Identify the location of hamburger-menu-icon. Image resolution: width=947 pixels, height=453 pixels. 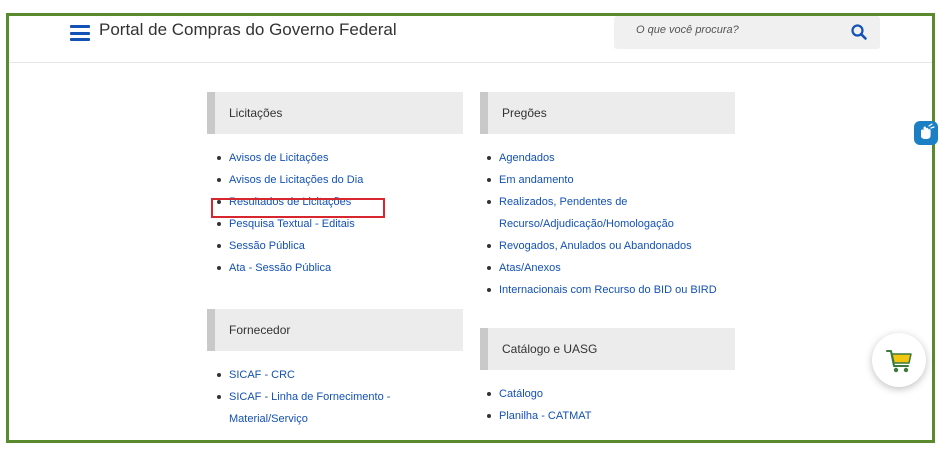
(80, 33).